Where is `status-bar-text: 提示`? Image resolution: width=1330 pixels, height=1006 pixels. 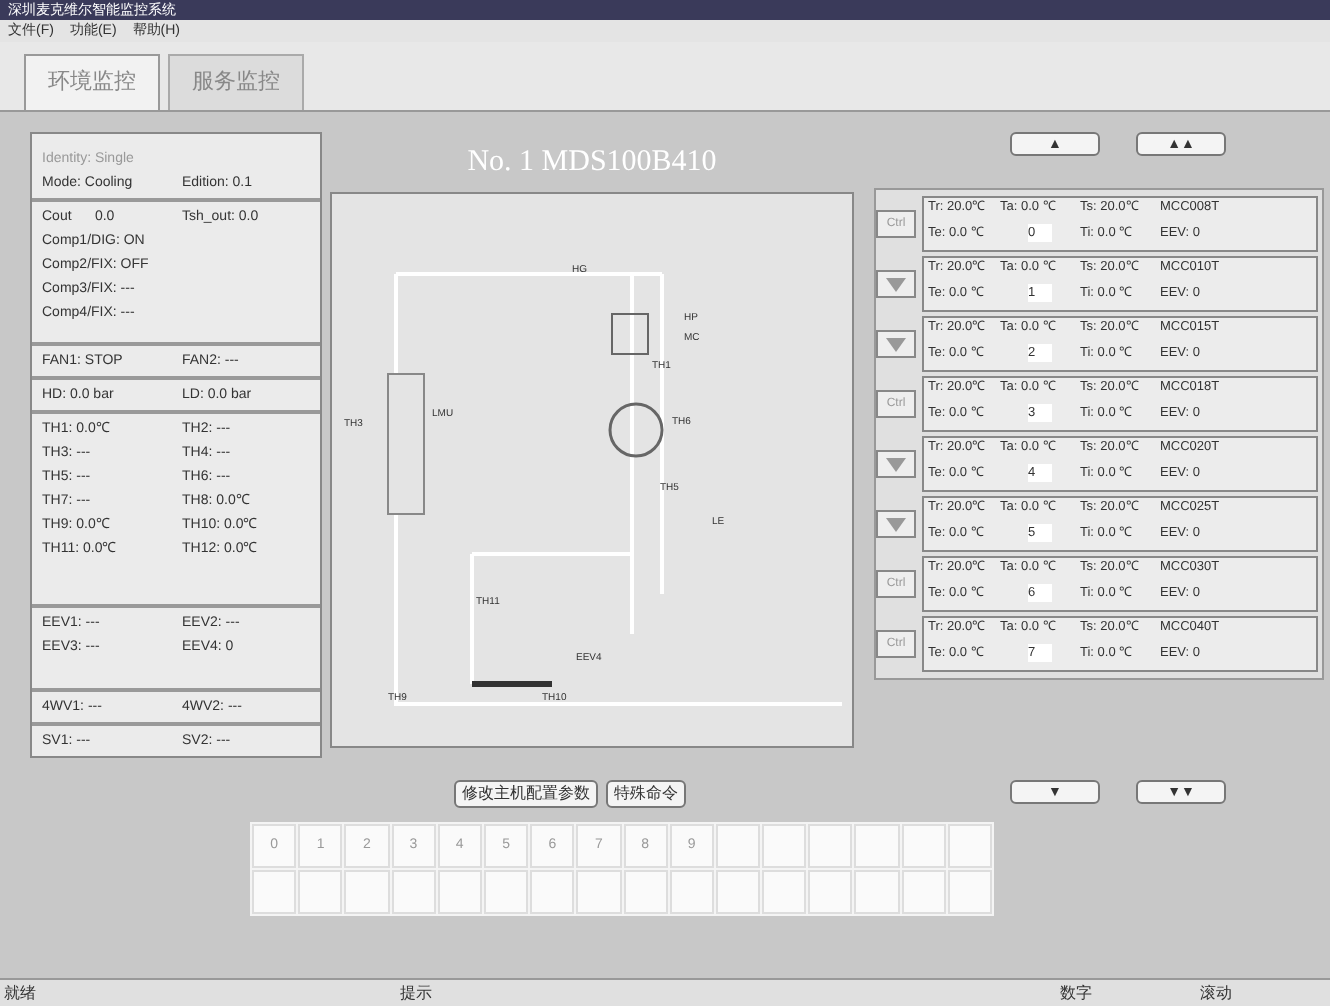 status-bar-text: 提示 is located at coordinates (416, 992).